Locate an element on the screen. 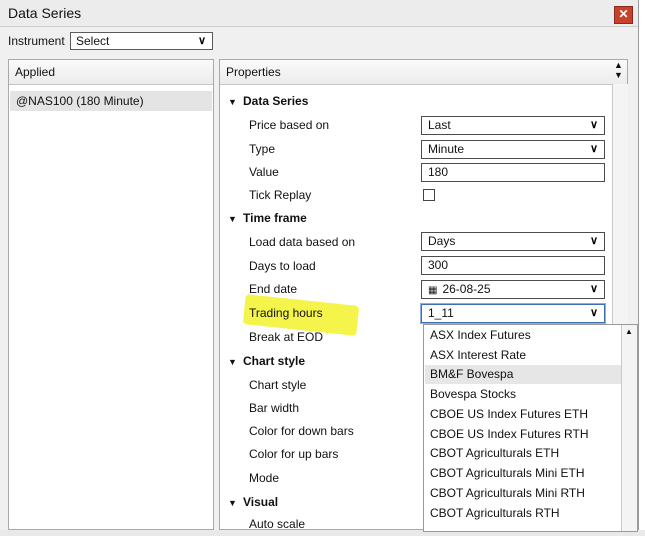  calendar-icon: ▦ is located at coordinates (433, 290).